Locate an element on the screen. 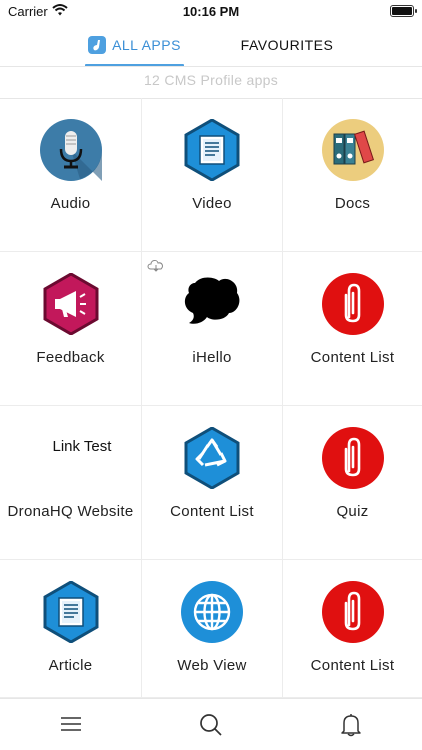  app-tile-content-list-recycle: Content List is located at coordinates (212, 483).